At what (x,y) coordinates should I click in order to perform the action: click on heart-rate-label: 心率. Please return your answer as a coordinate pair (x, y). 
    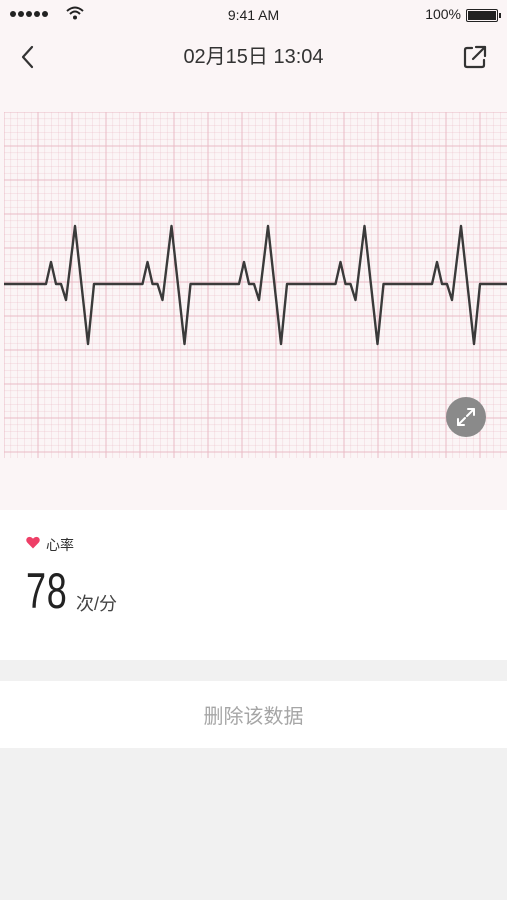
    Looking at the image, I should click on (60, 545).